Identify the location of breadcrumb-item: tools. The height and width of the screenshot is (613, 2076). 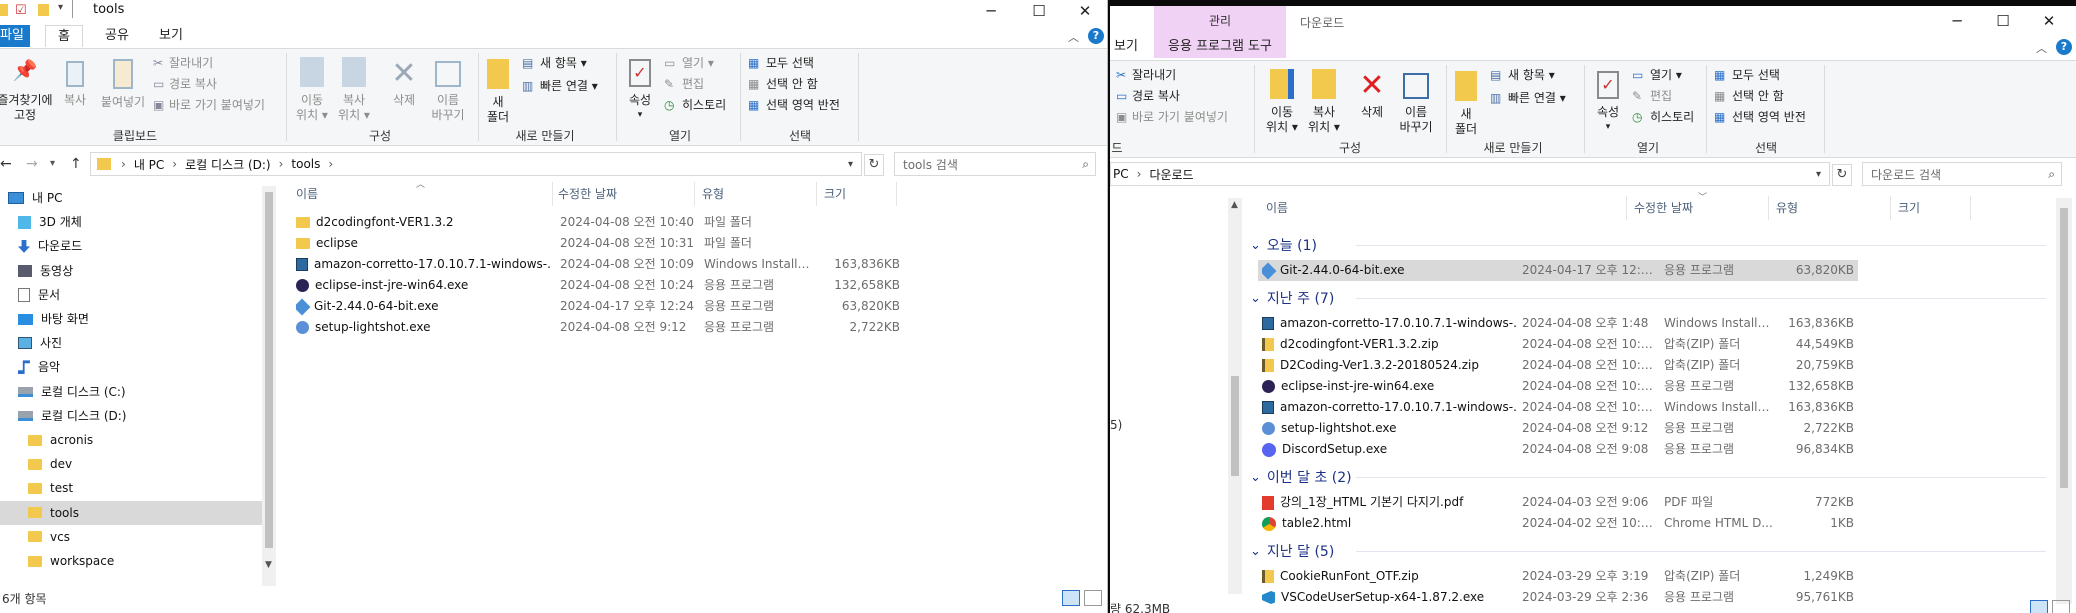
(305, 164).